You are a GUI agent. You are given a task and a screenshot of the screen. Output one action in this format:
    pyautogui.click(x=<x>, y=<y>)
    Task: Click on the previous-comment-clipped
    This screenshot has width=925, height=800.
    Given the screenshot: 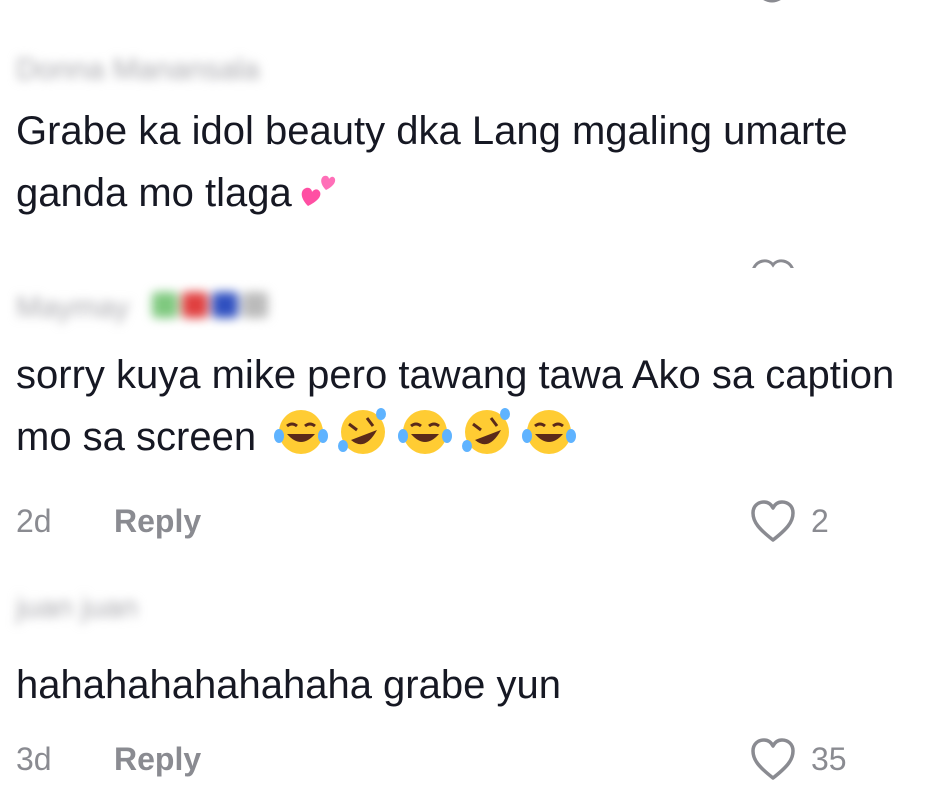 What is the action you would take?
    pyautogui.click(x=462, y=3)
    